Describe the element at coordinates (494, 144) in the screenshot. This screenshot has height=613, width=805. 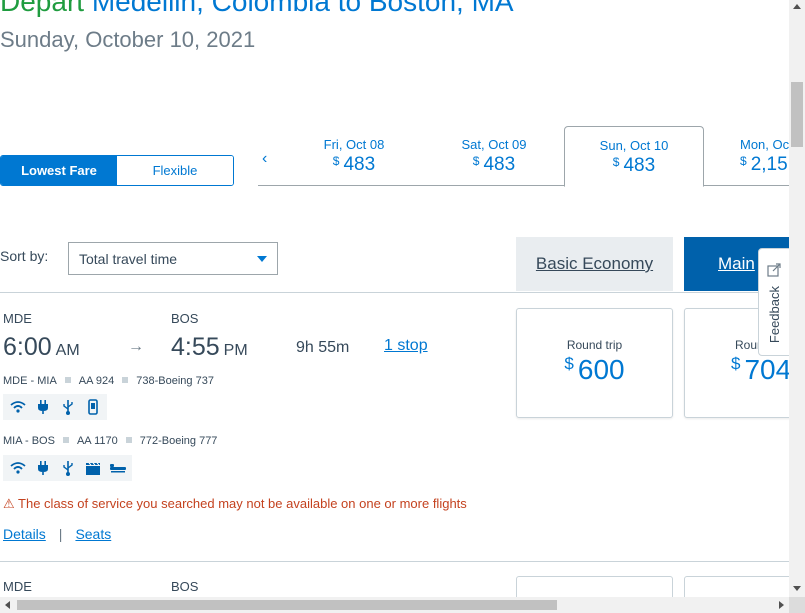
I see `date-label: Sat, Oct 09` at that location.